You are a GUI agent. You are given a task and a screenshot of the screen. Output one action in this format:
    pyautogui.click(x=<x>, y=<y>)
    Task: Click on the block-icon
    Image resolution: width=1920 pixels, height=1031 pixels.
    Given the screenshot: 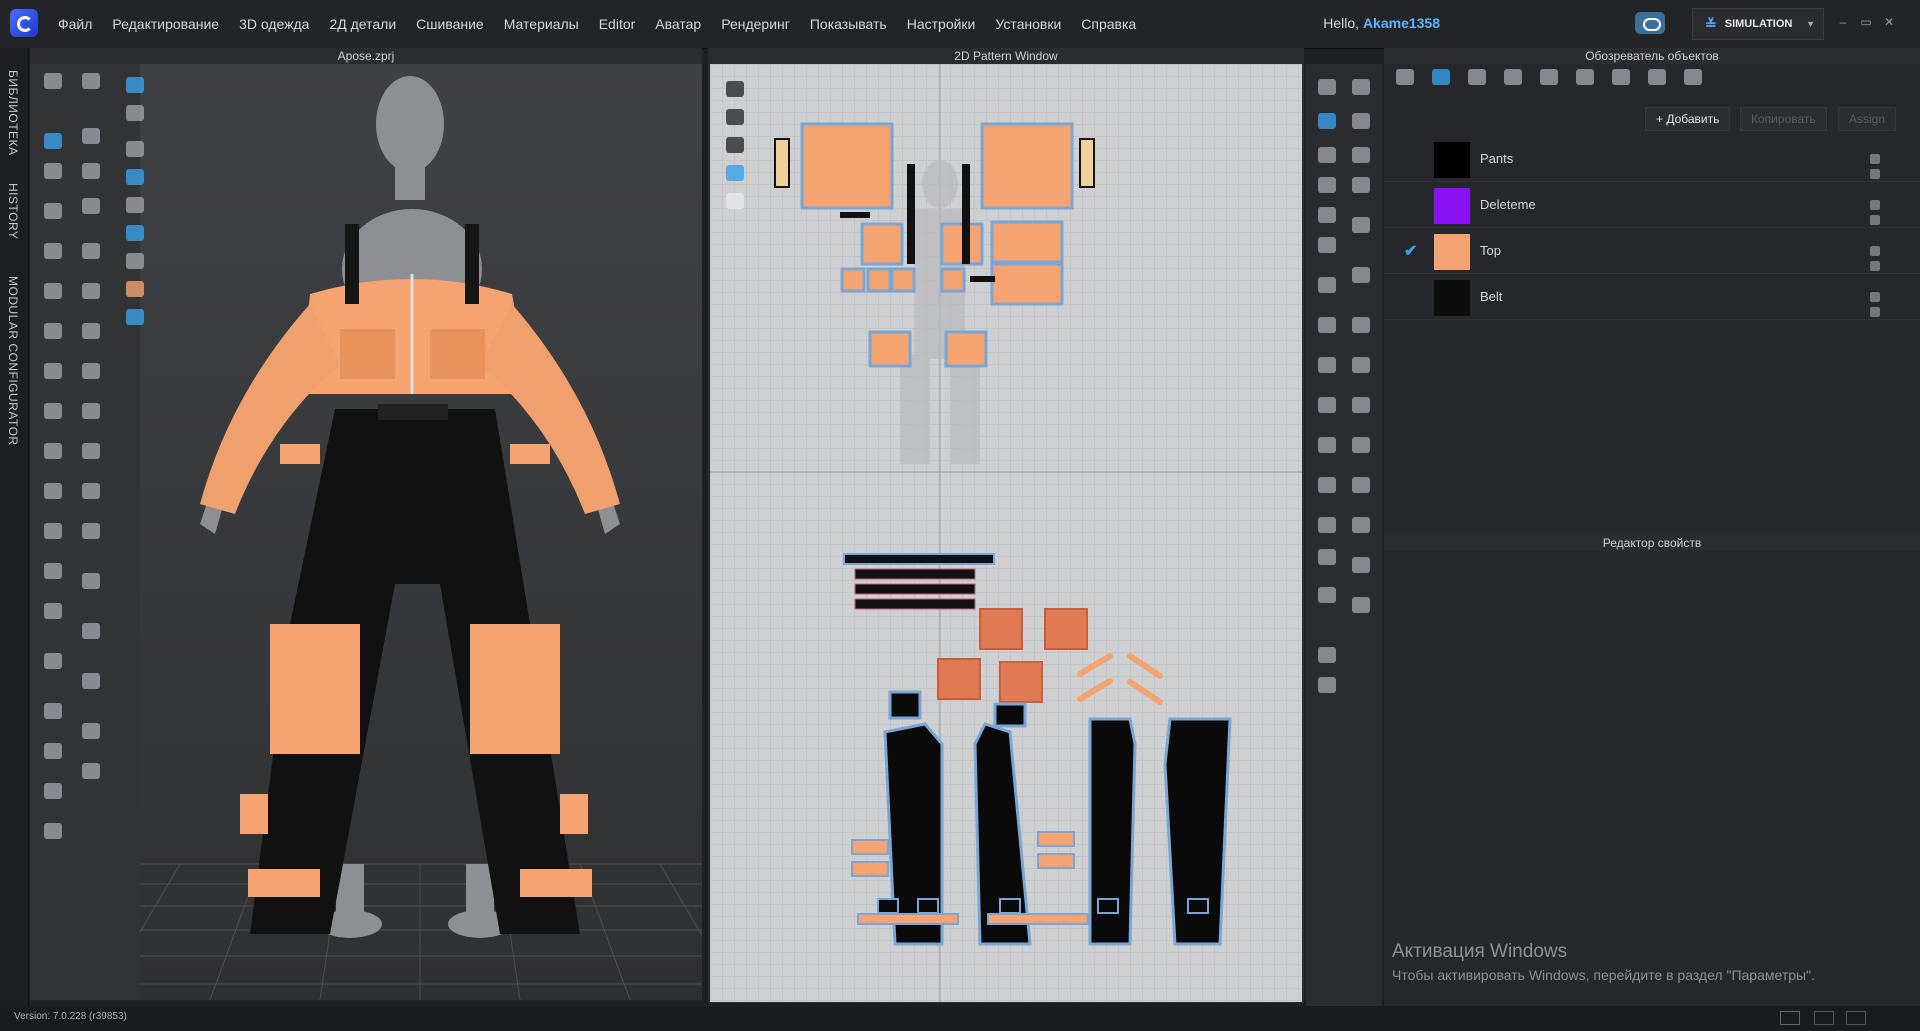 What is the action you would take?
    pyautogui.click(x=91, y=731)
    